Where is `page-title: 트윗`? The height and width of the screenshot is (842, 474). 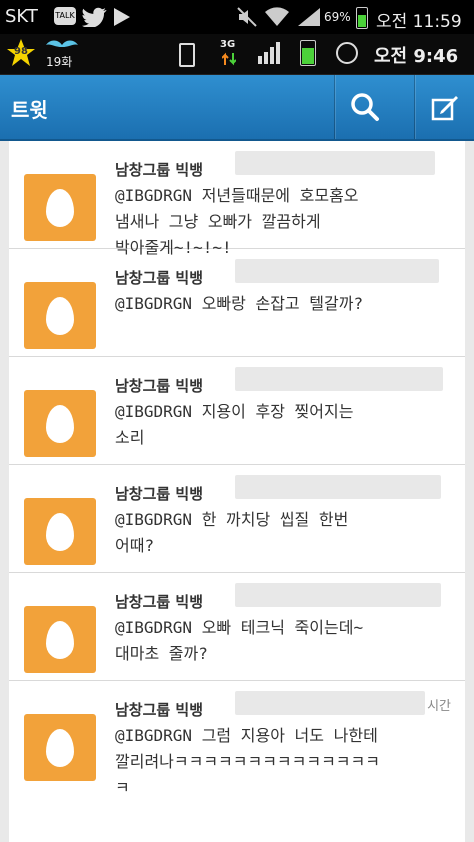
page-title: 트윗 is located at coordinates (29, 110).